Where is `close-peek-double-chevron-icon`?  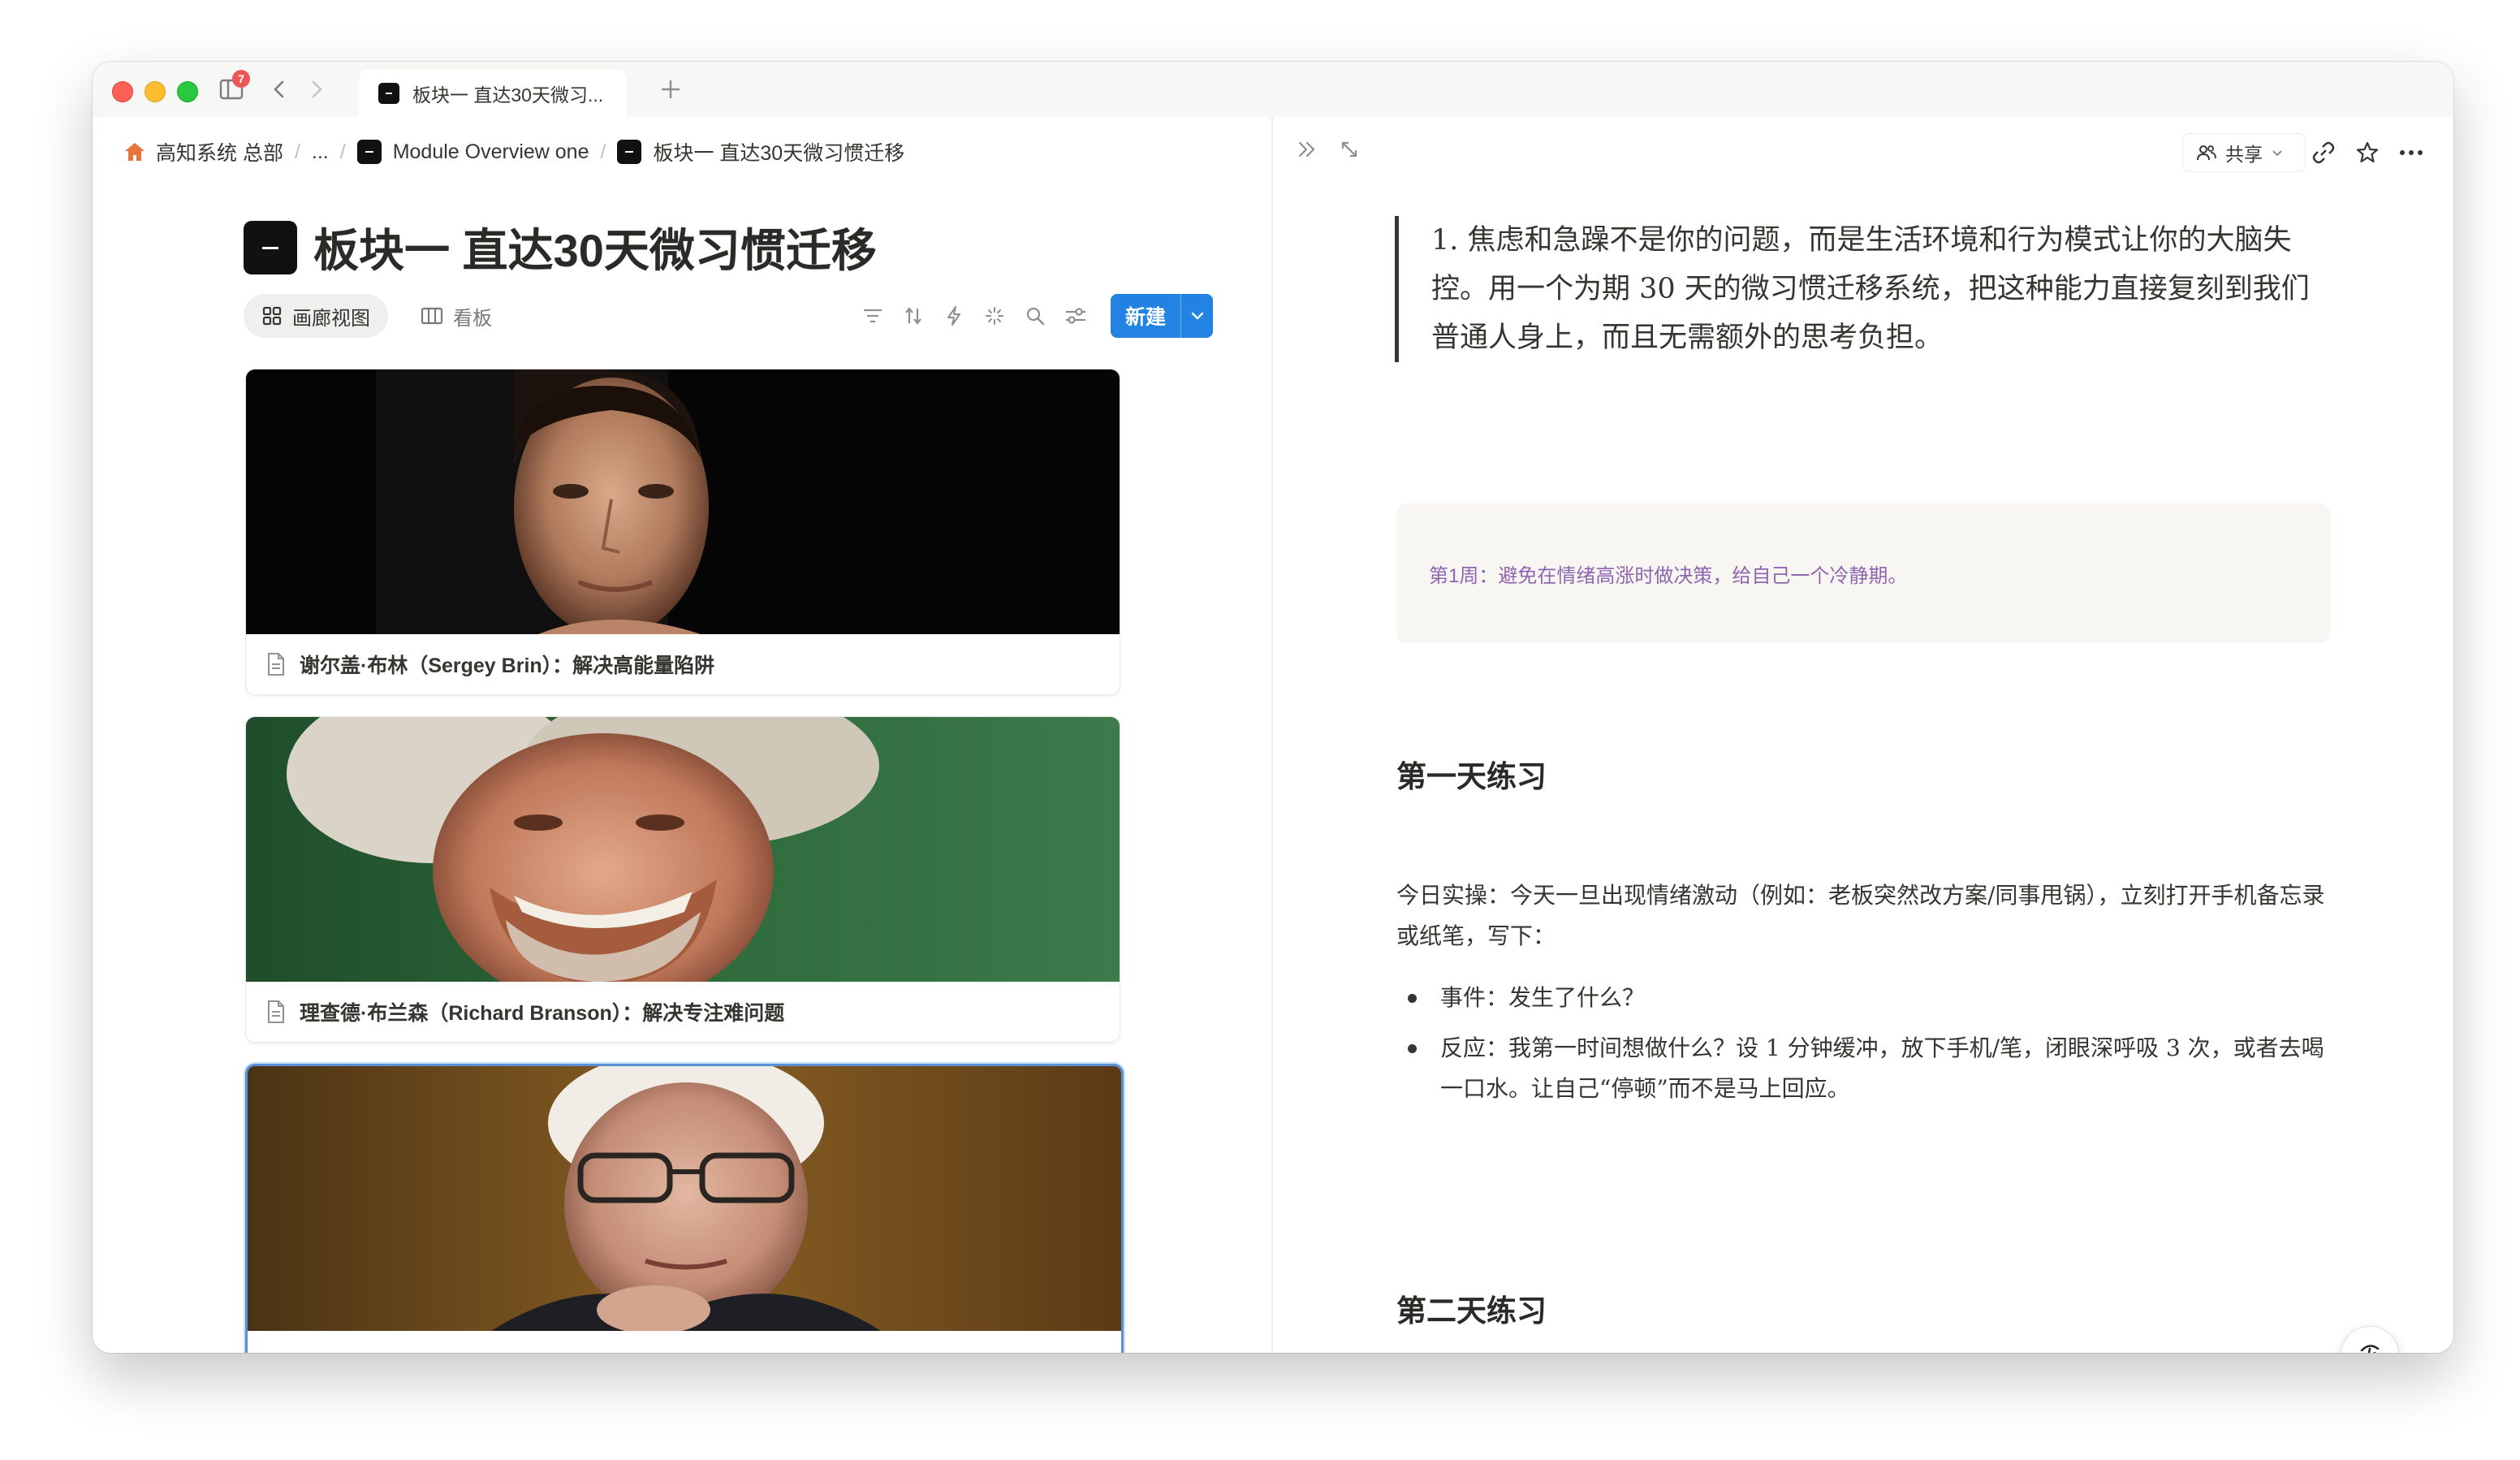
close-peek-double-chevron-icon is located at coordinates (1307, 149).